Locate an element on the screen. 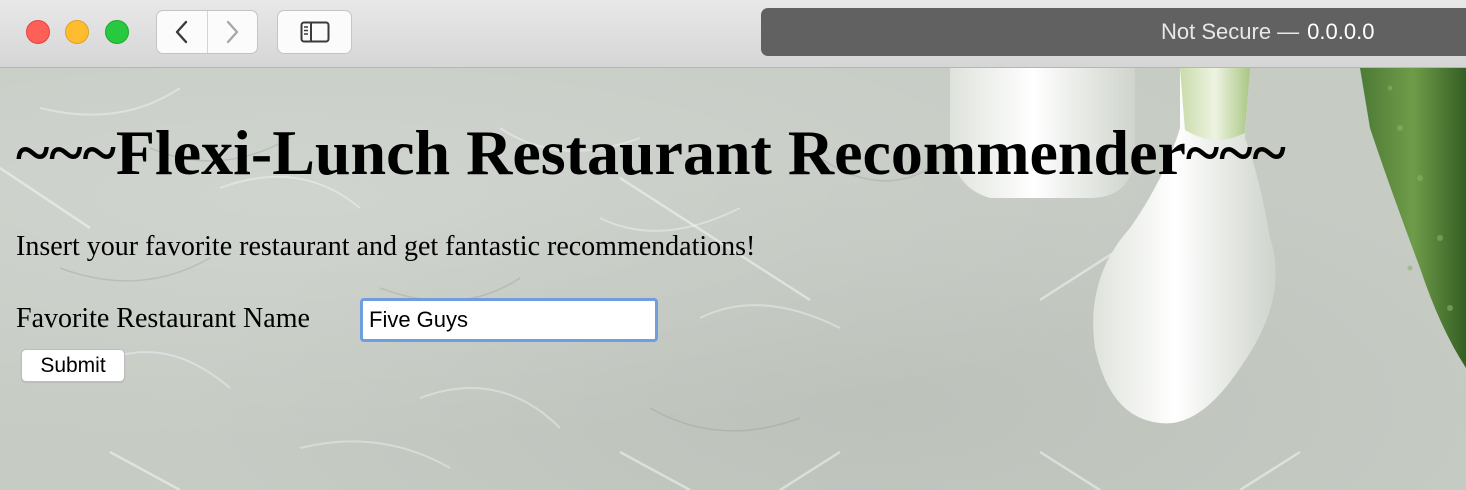 This screenshot has width=1466, height=490. zoom-window-button is located at coordinates (117, 32).